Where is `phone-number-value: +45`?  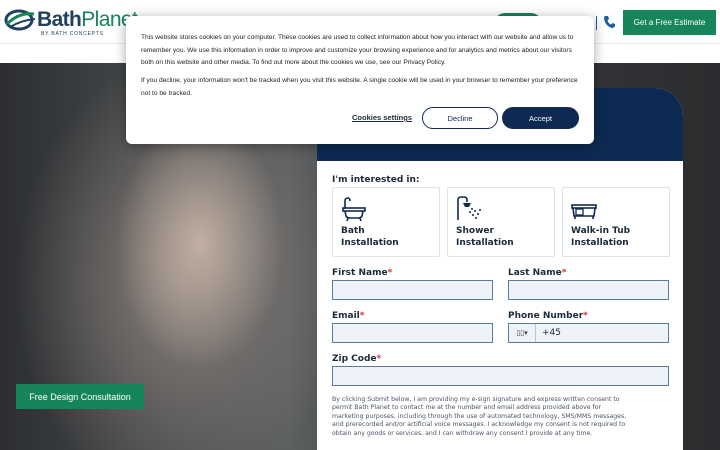 phone-number-value: +45 is located at coordinates (551, 333).